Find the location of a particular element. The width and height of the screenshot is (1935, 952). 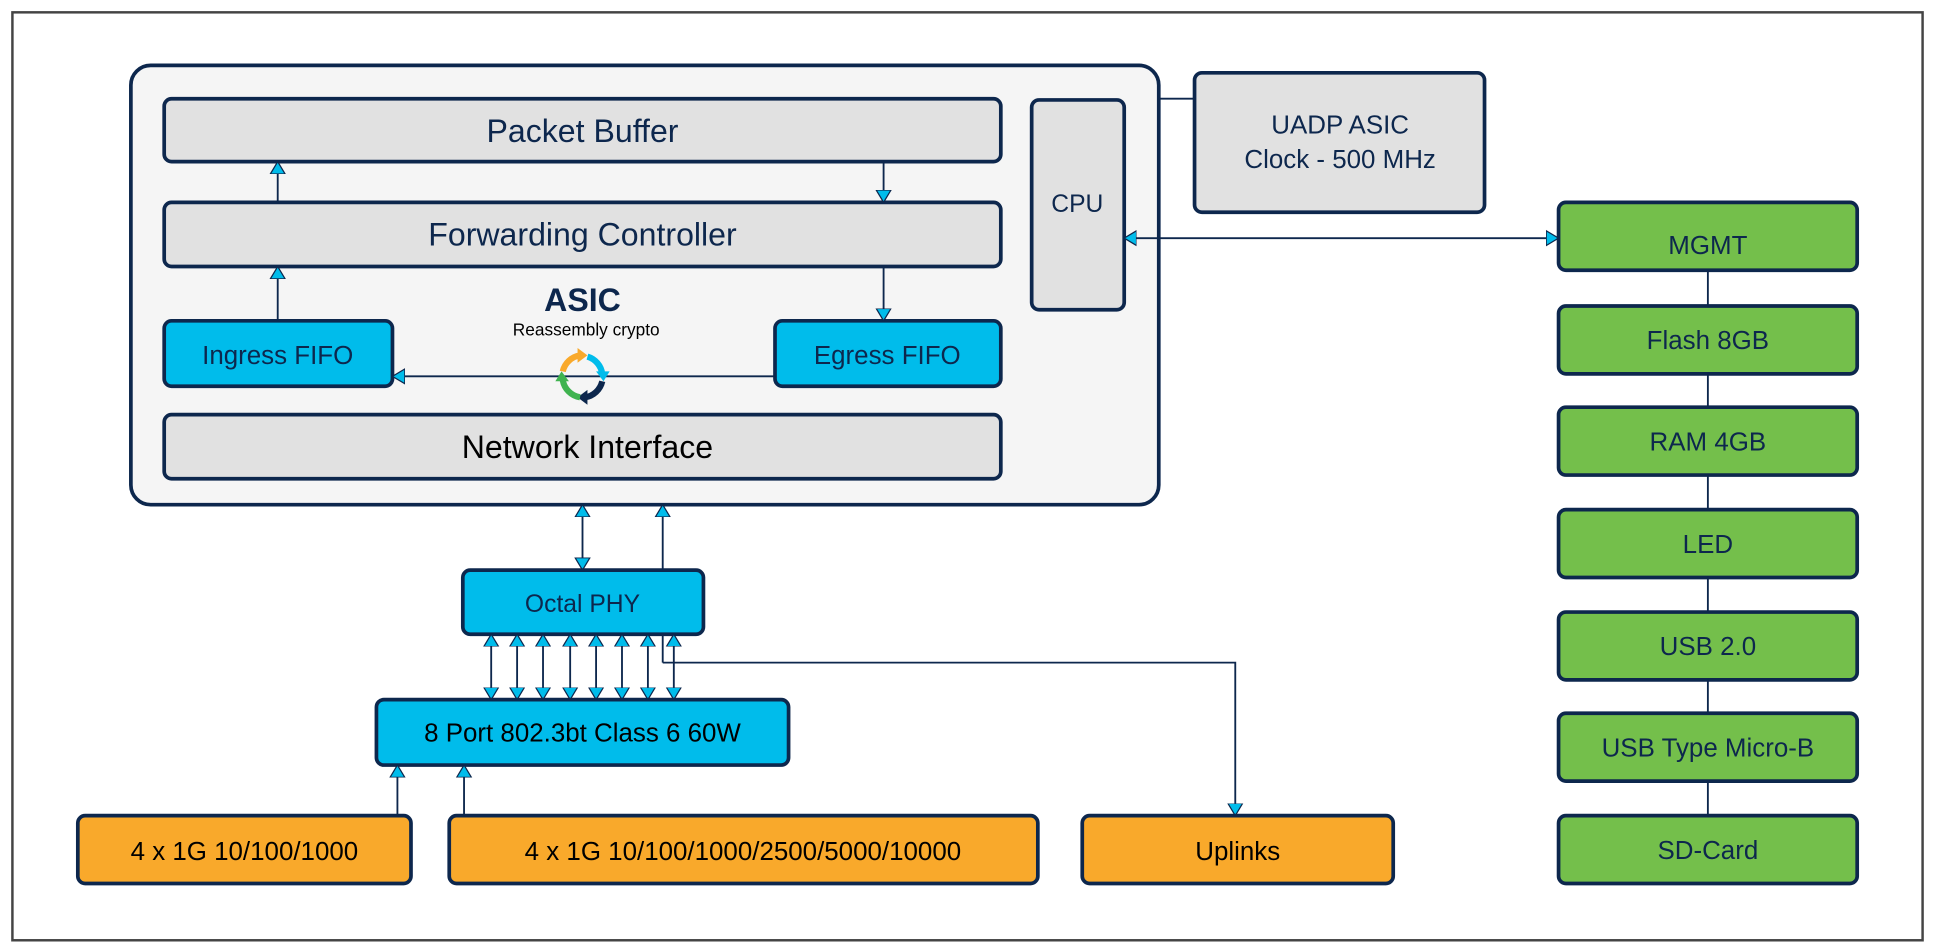

cpu-label: CPU is located at coordinates (1077, 204).